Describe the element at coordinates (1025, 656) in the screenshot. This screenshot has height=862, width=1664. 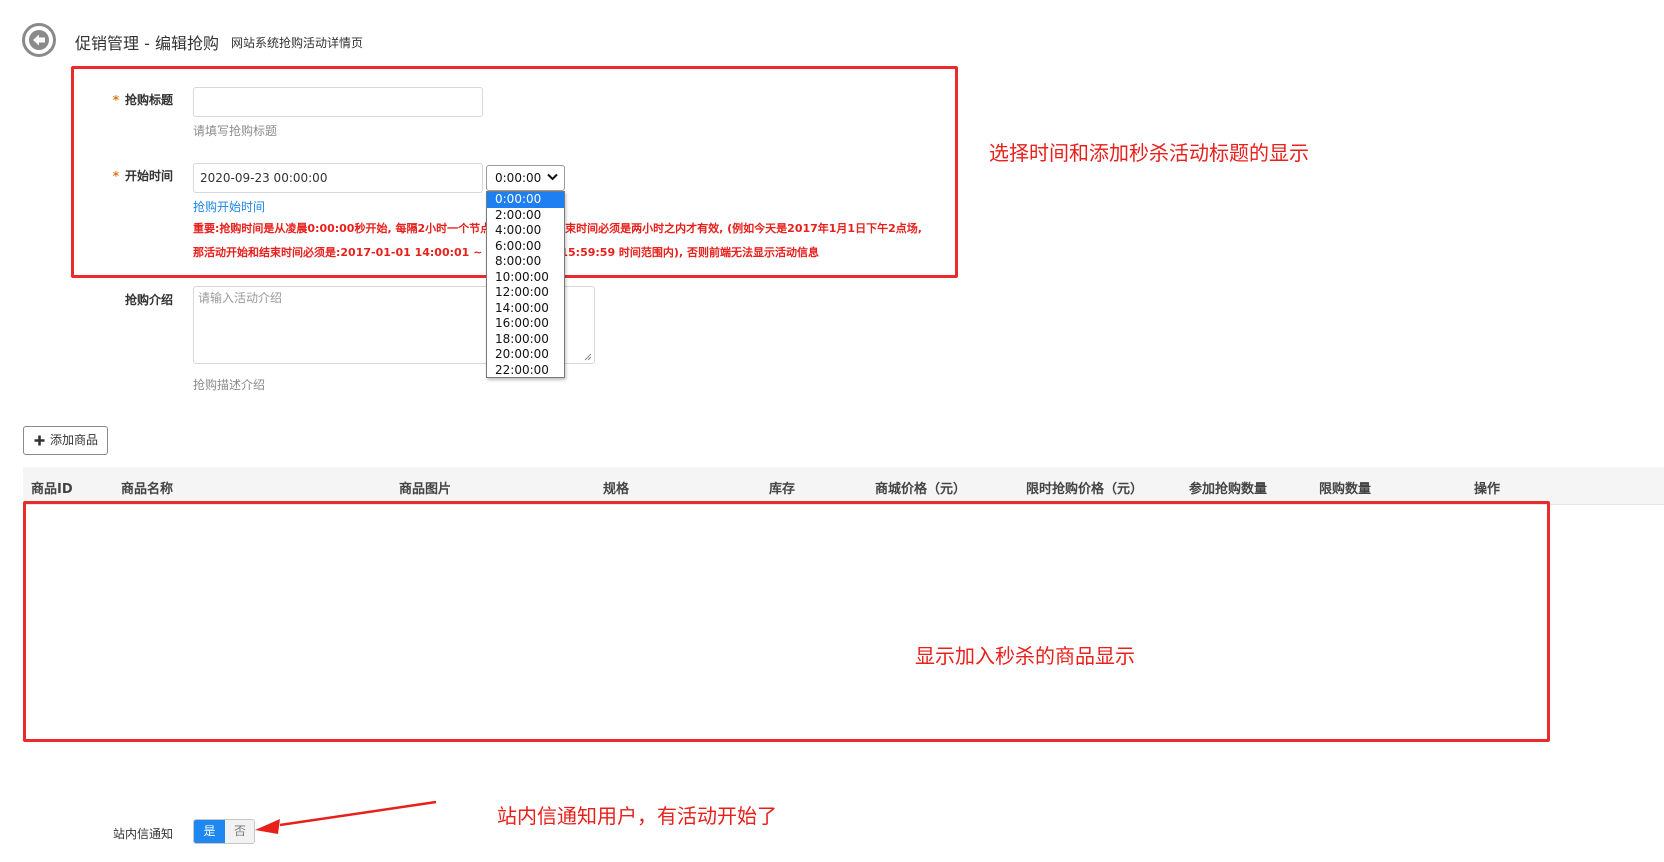
I see `annotation-note-goods: 显示加入秒杀的商品显示` at that location.